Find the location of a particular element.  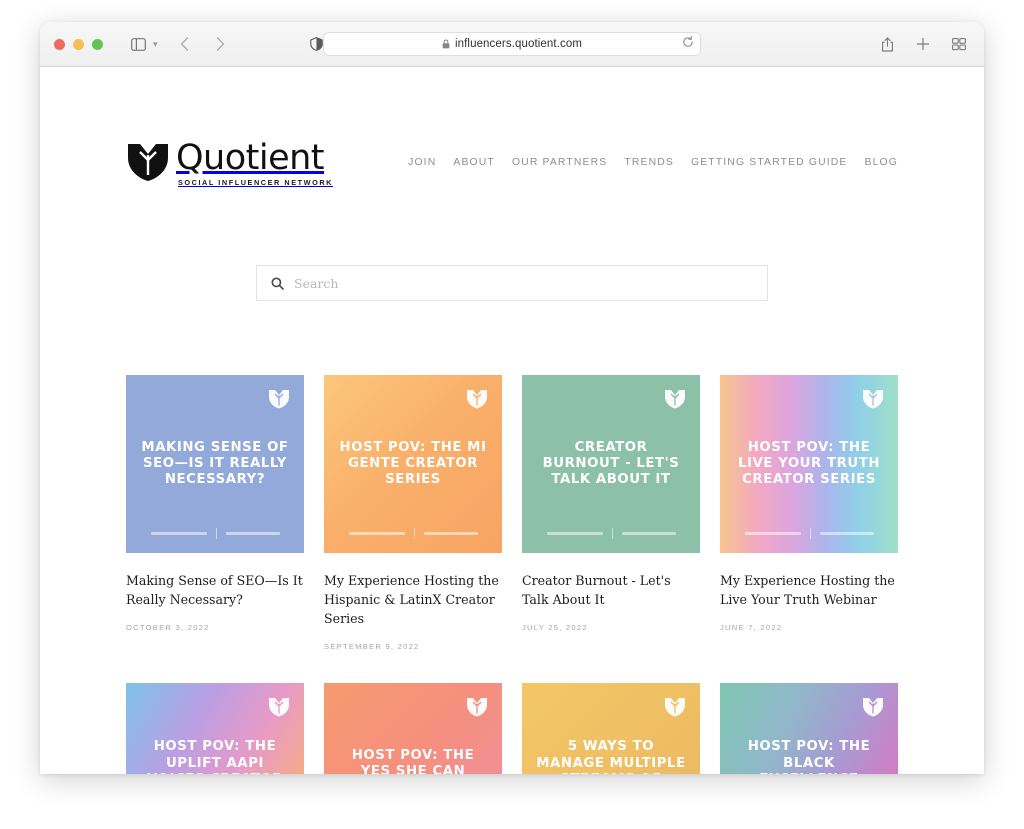

back-arrow-icon is located at coordinates (185, 44).